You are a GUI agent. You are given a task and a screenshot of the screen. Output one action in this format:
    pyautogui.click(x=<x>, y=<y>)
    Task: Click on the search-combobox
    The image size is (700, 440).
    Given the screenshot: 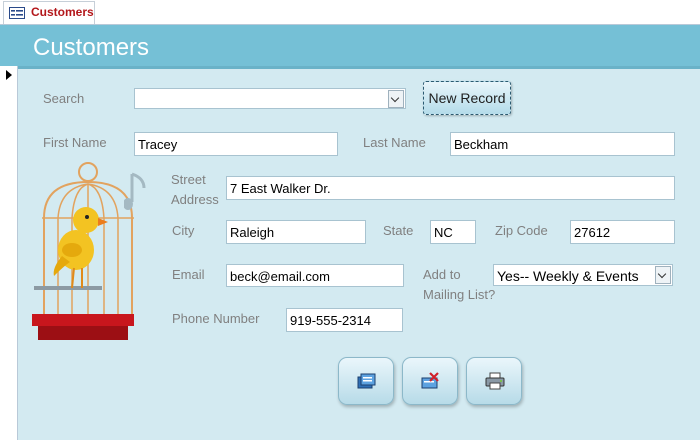 What is the action you would take?
    pyautogui.click(x=270, y=98)
    